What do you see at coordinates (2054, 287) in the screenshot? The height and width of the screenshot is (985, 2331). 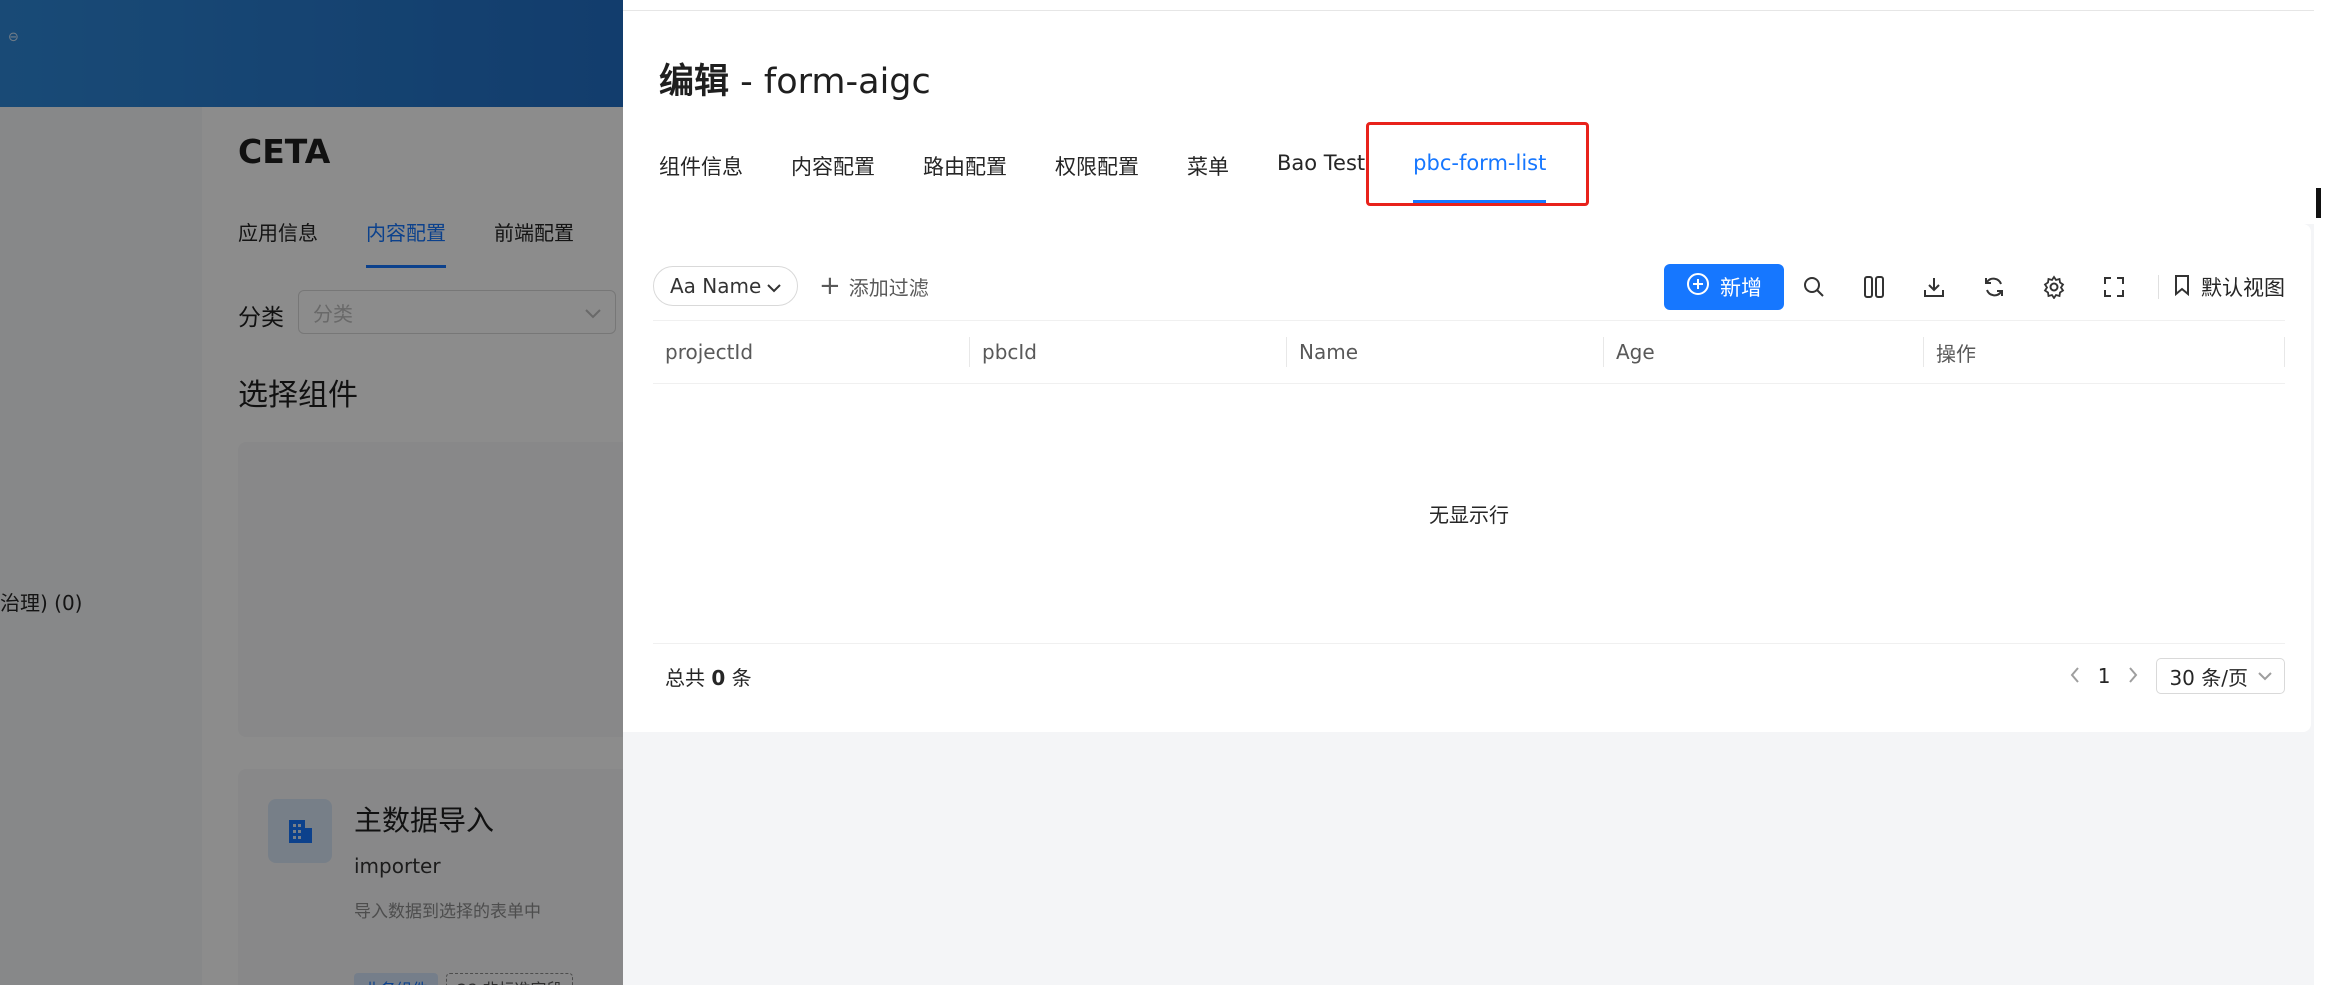 I see `gear-icon` at bounding box center [2054, 287].